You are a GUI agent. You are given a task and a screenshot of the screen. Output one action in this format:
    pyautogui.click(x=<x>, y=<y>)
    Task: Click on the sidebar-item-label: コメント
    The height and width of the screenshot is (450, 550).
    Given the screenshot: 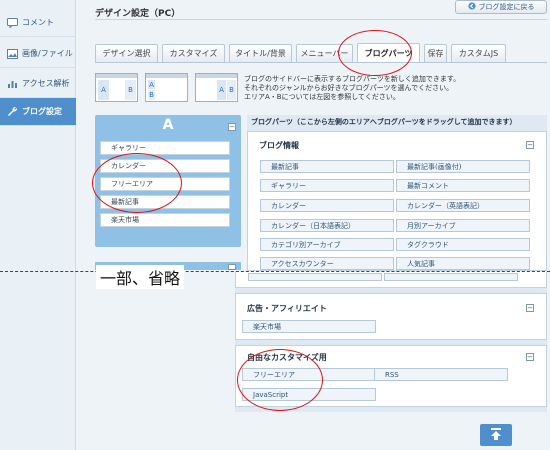 What is the action you would take?
    pyautogui.click(x=38, y=22)
    